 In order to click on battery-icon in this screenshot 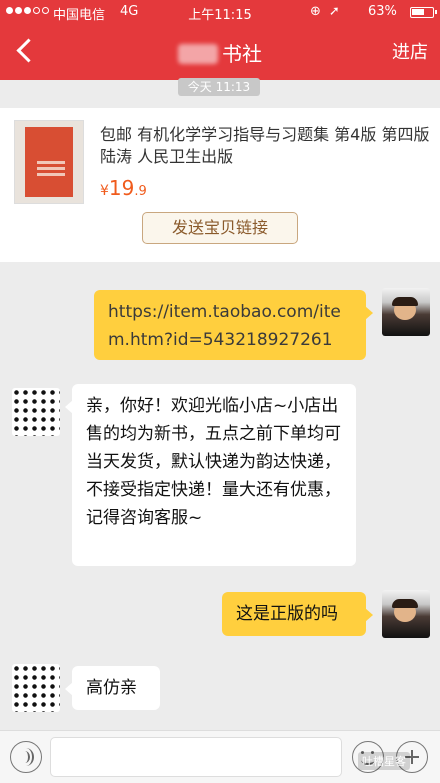, I will do `click(423, 12)`.